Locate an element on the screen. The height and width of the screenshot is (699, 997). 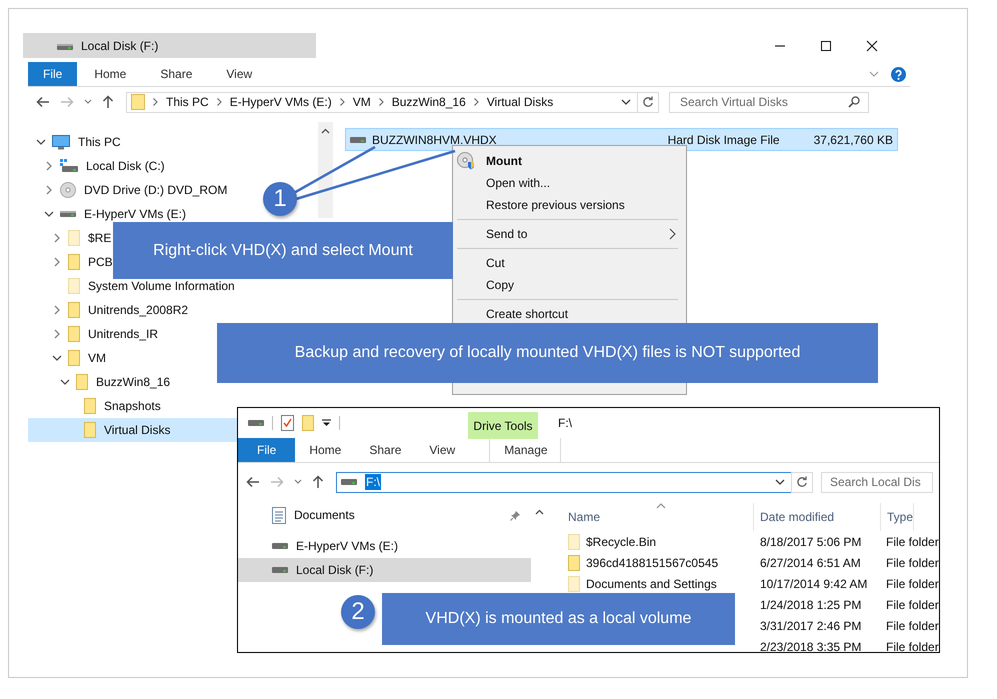
column-header: Date modified is located at coordinates (817, 517).